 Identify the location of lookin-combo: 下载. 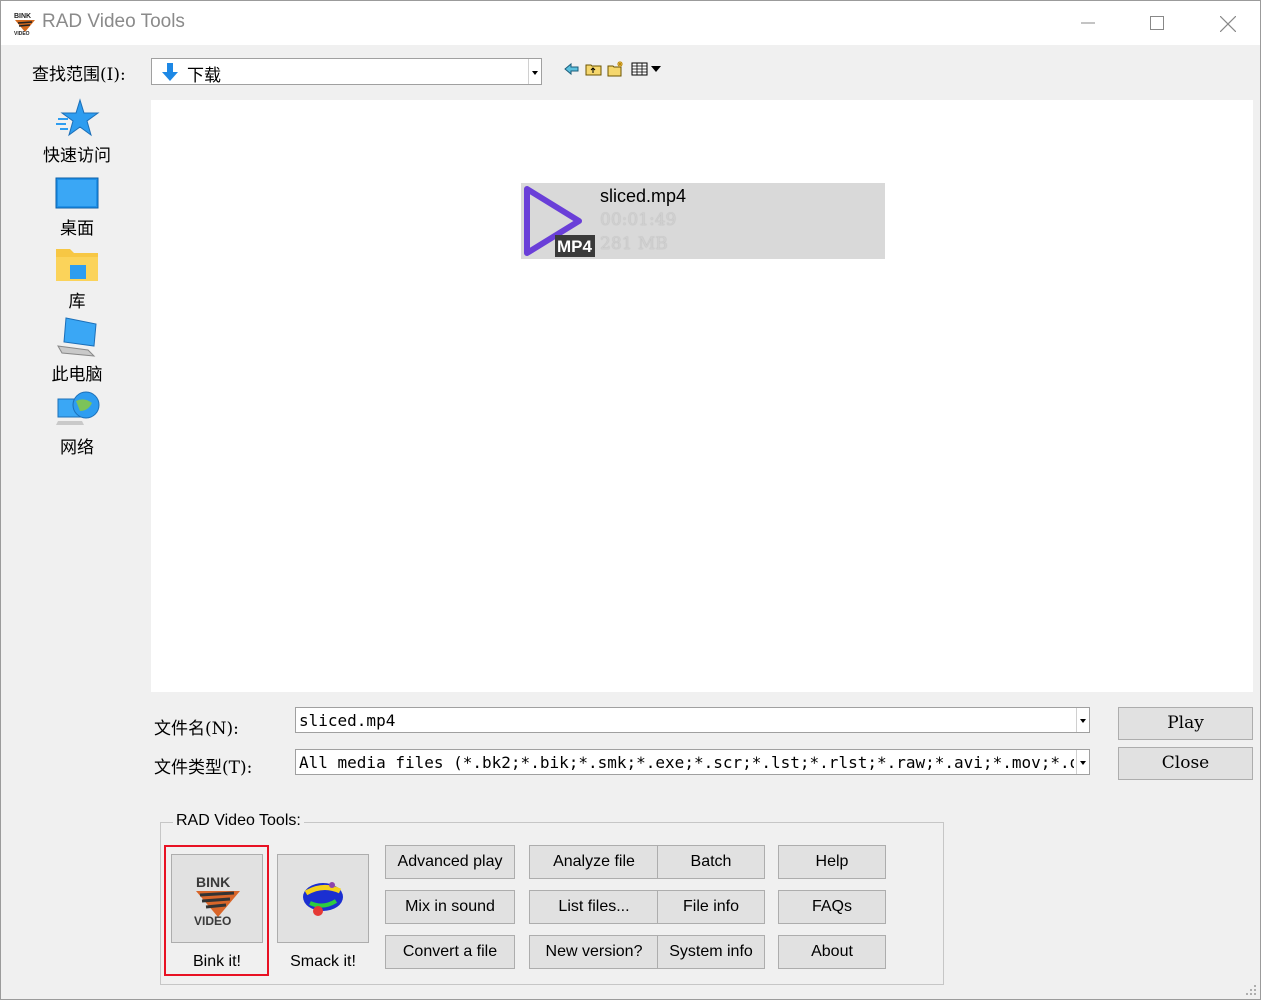
(346, 72).